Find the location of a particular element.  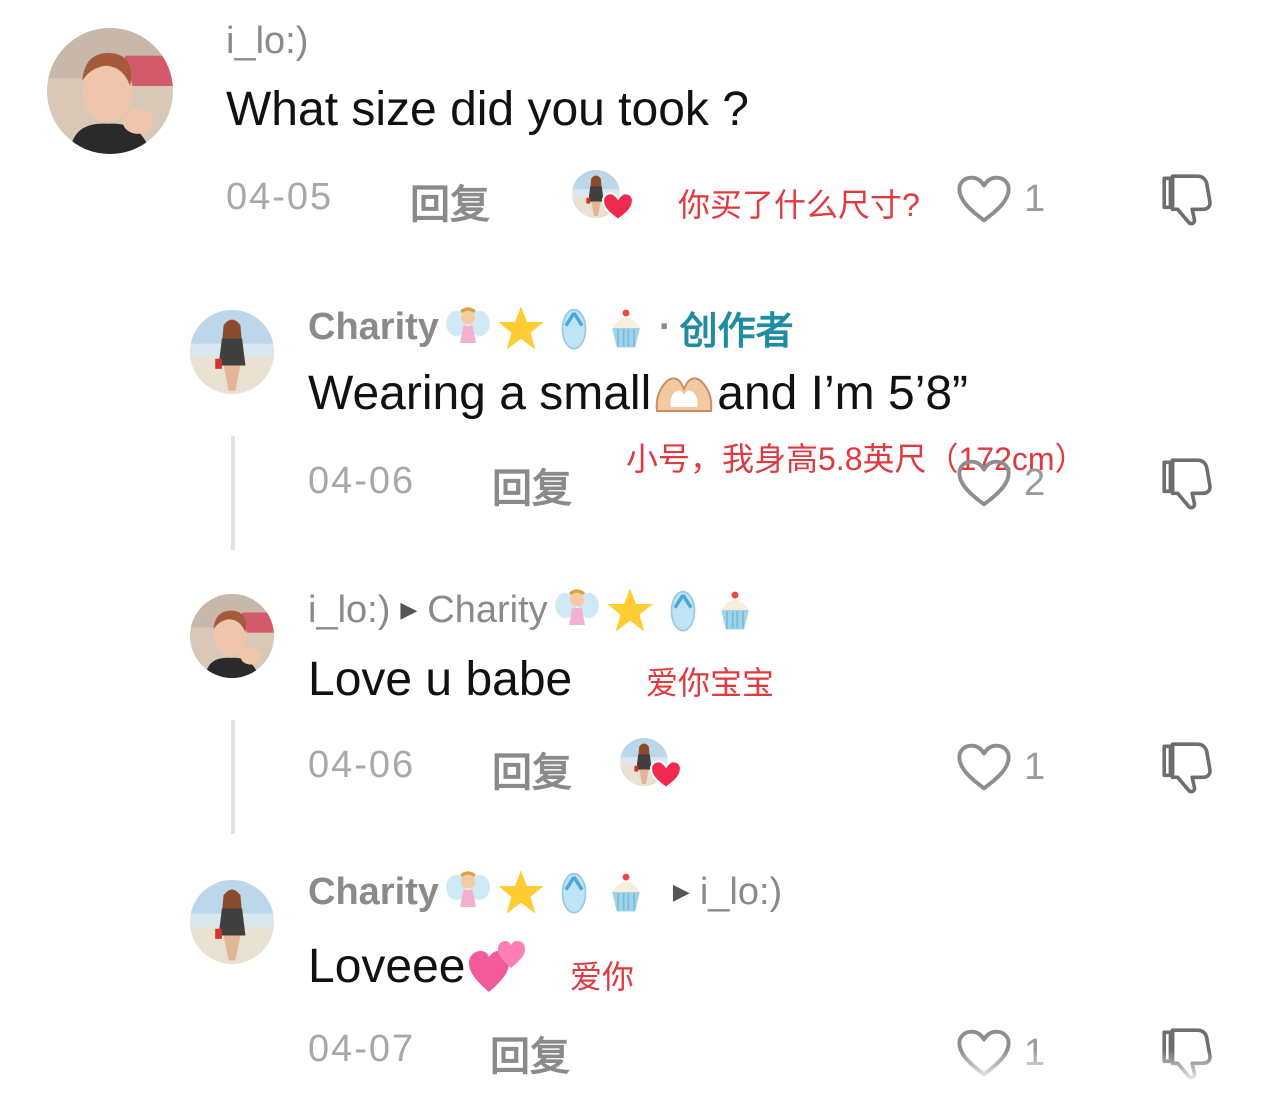

comment-text: Wearing a small and I’m 5’8” is located at coordinates (638, 393).